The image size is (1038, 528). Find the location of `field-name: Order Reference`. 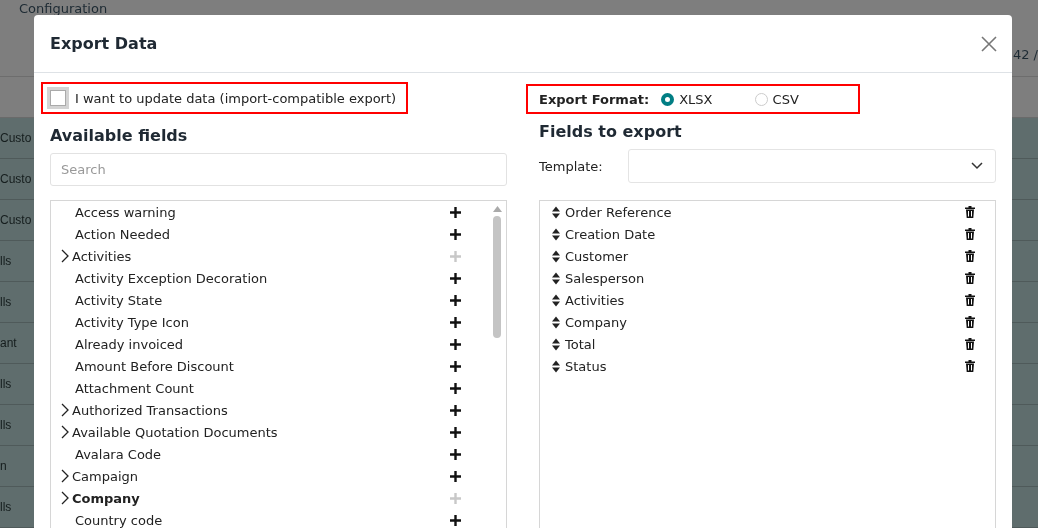

field-name: Order Reference is located at coordinates (619, 212).